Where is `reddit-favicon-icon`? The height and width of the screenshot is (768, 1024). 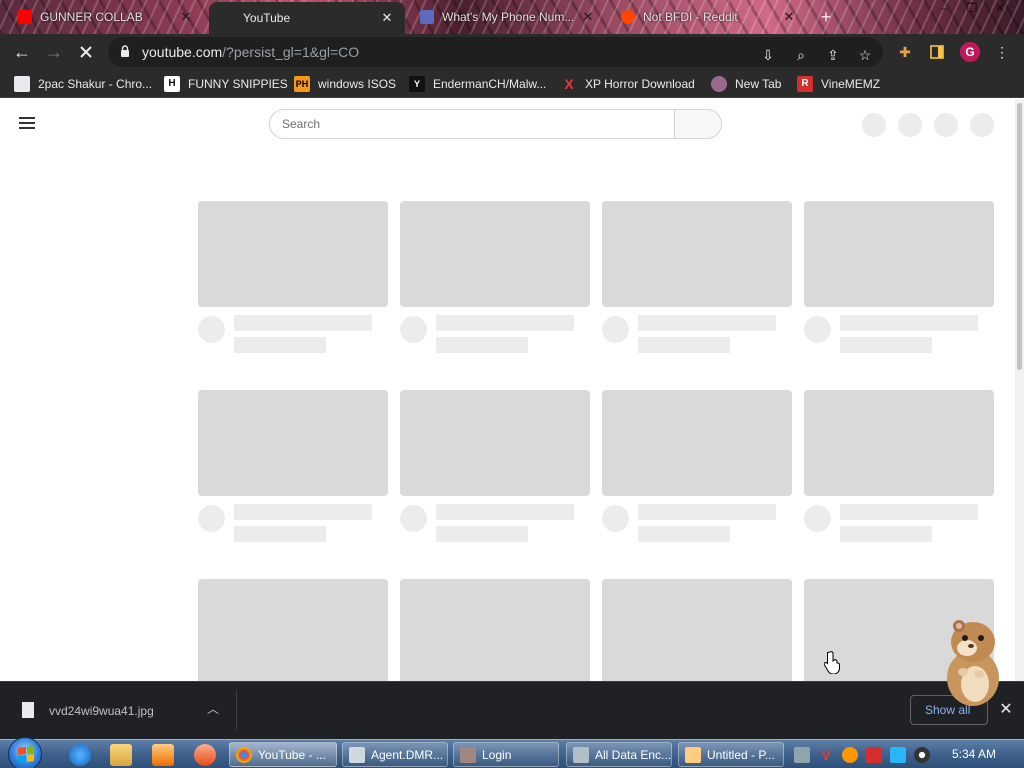 reddit-favicon-icon is located at coordinates (628, 17).